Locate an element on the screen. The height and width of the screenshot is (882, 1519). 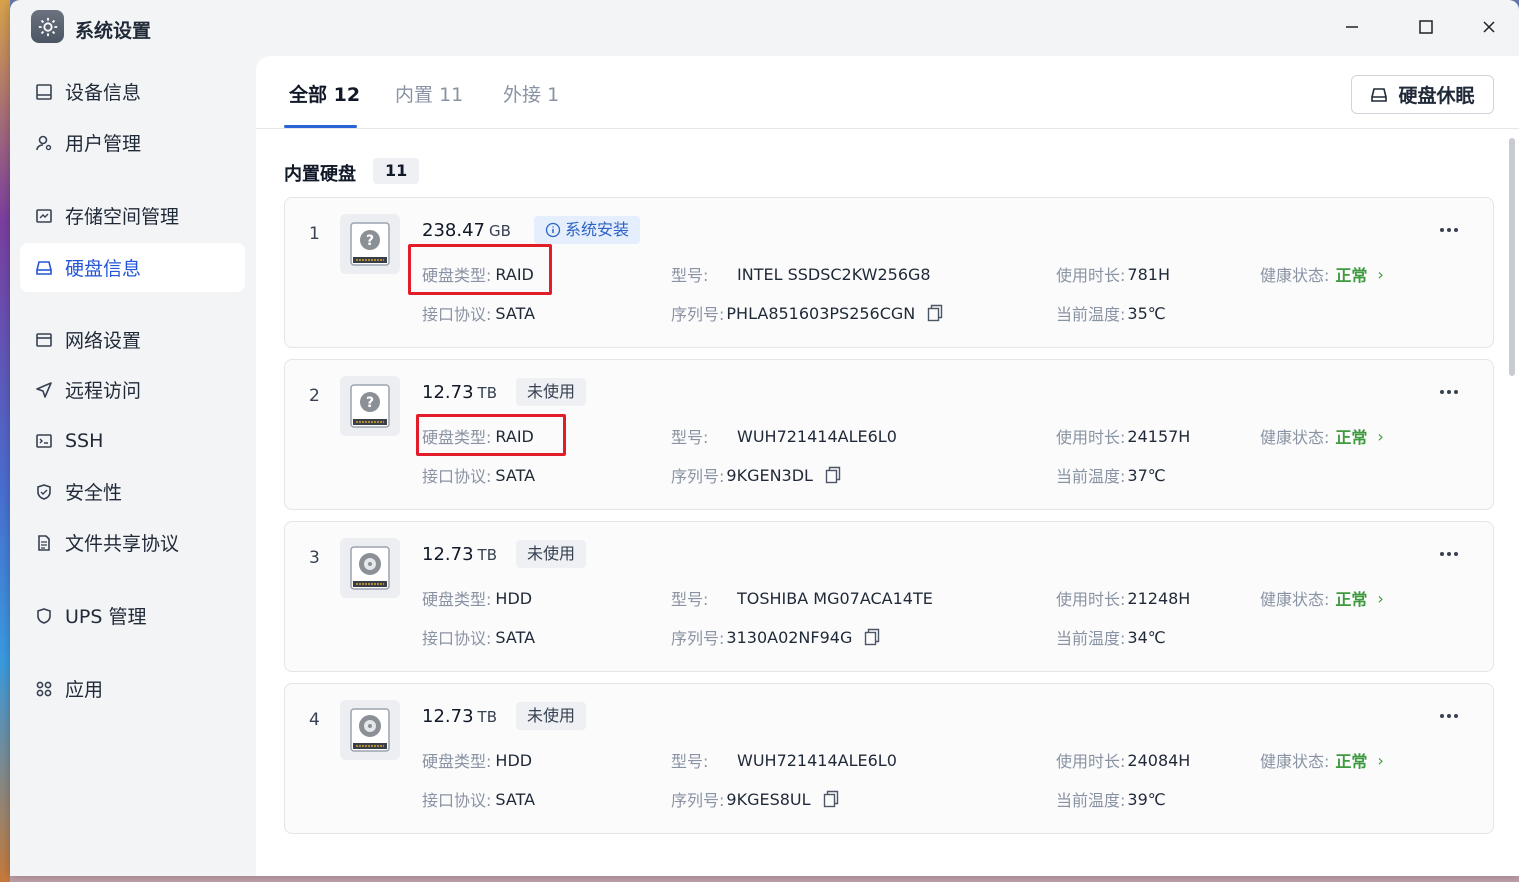
sidebar-item-label: 安全性 is located at coordinates (94, 493).